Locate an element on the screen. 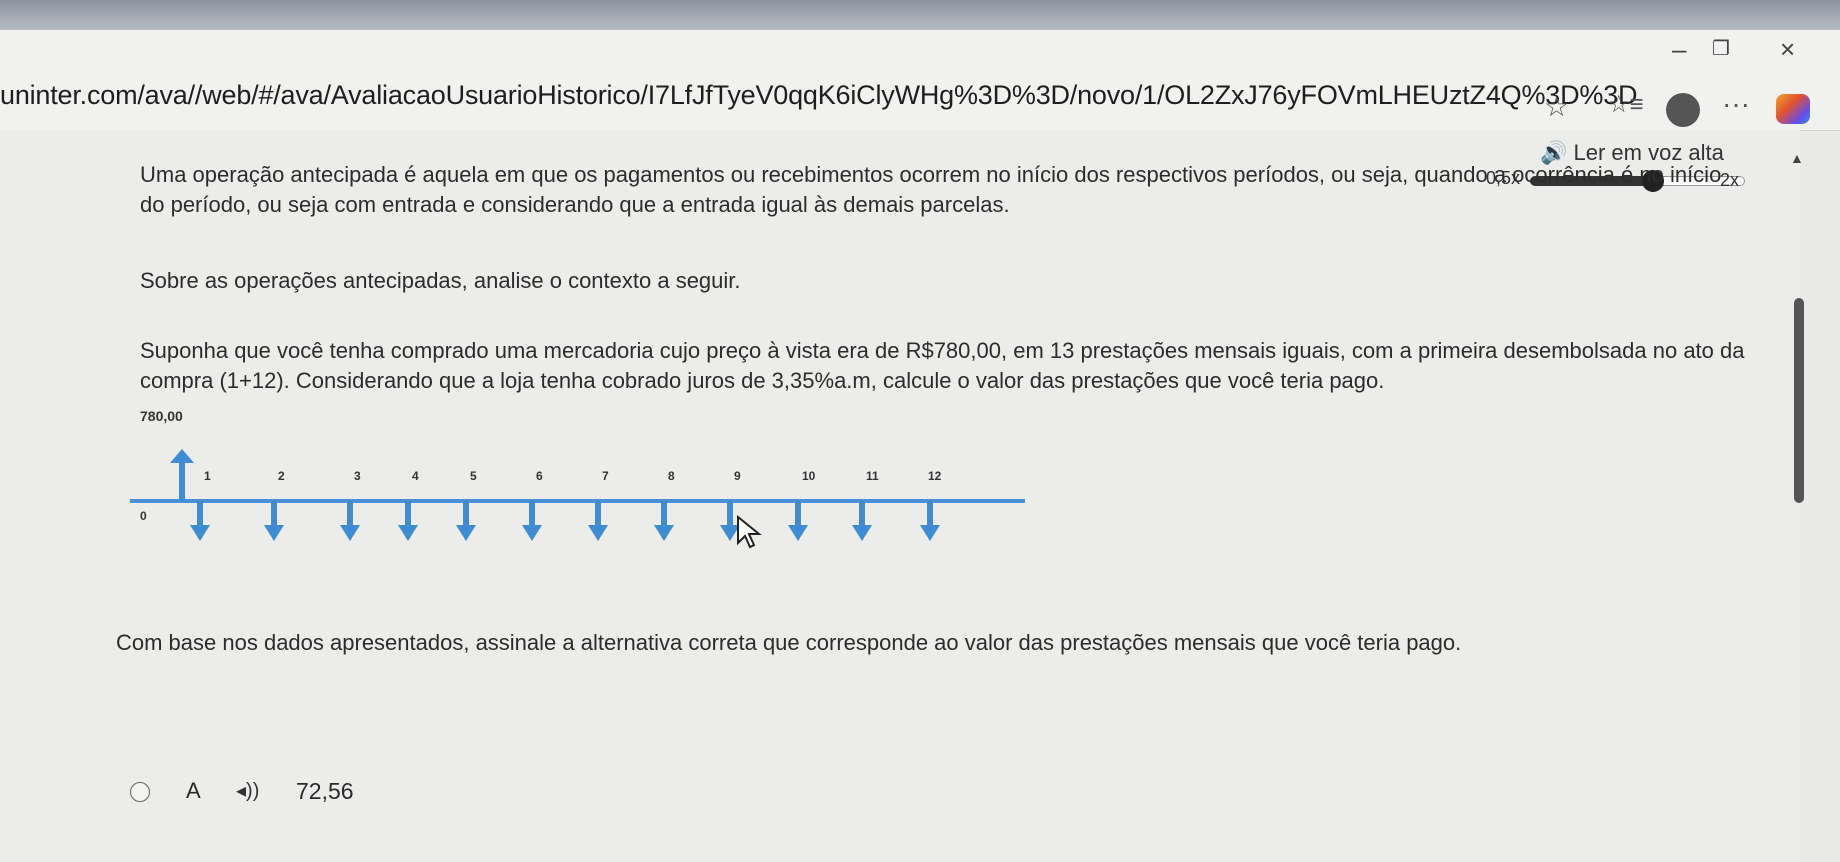 The image size is (1840, 862). favorites-list-icon: ☆≡ is located at coordinates (1626, 104).